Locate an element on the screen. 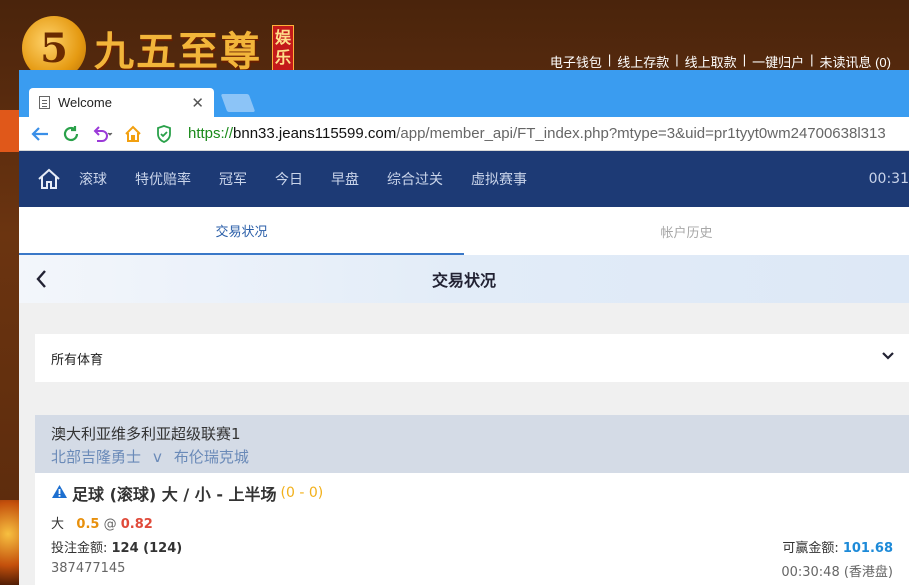 The image size is (909, 585). close-icon: ✕ is located at coordinates (197, 103).